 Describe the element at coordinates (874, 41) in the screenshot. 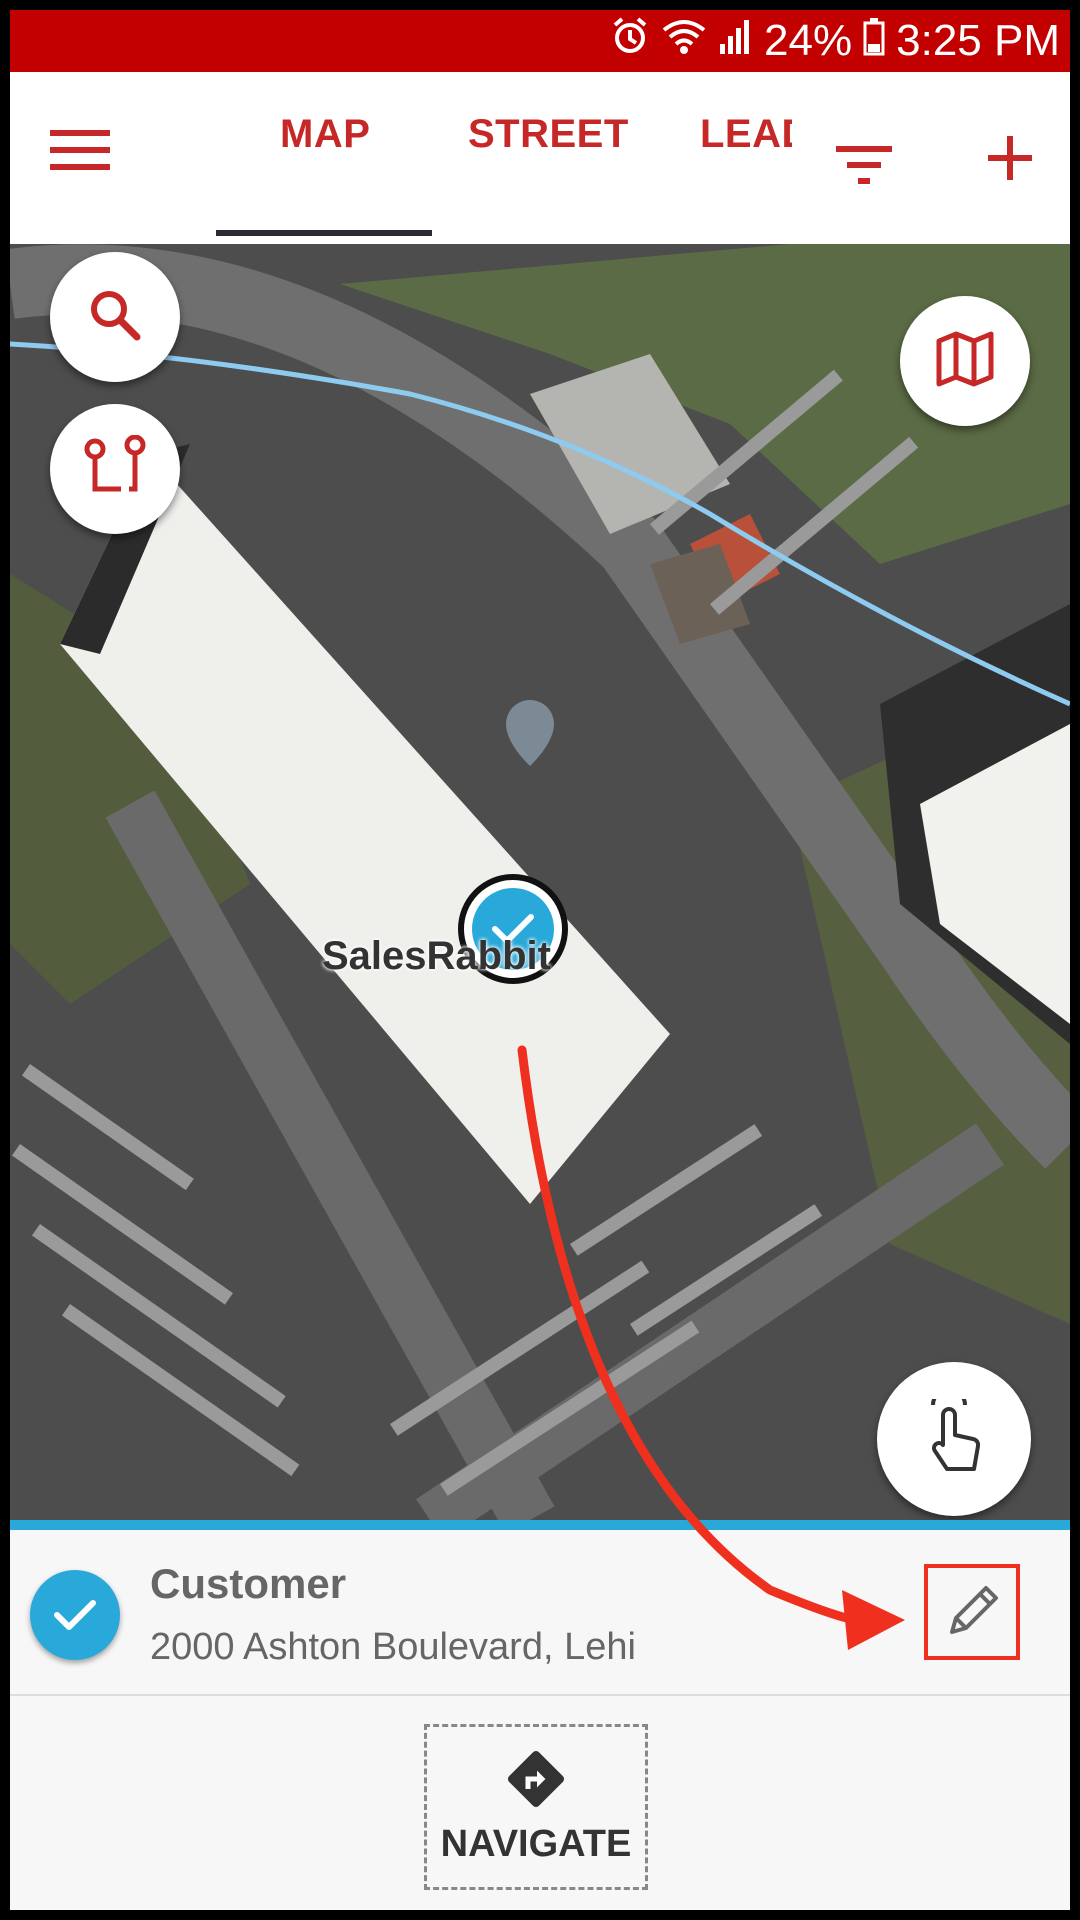

I see `battery-icon` at that location.